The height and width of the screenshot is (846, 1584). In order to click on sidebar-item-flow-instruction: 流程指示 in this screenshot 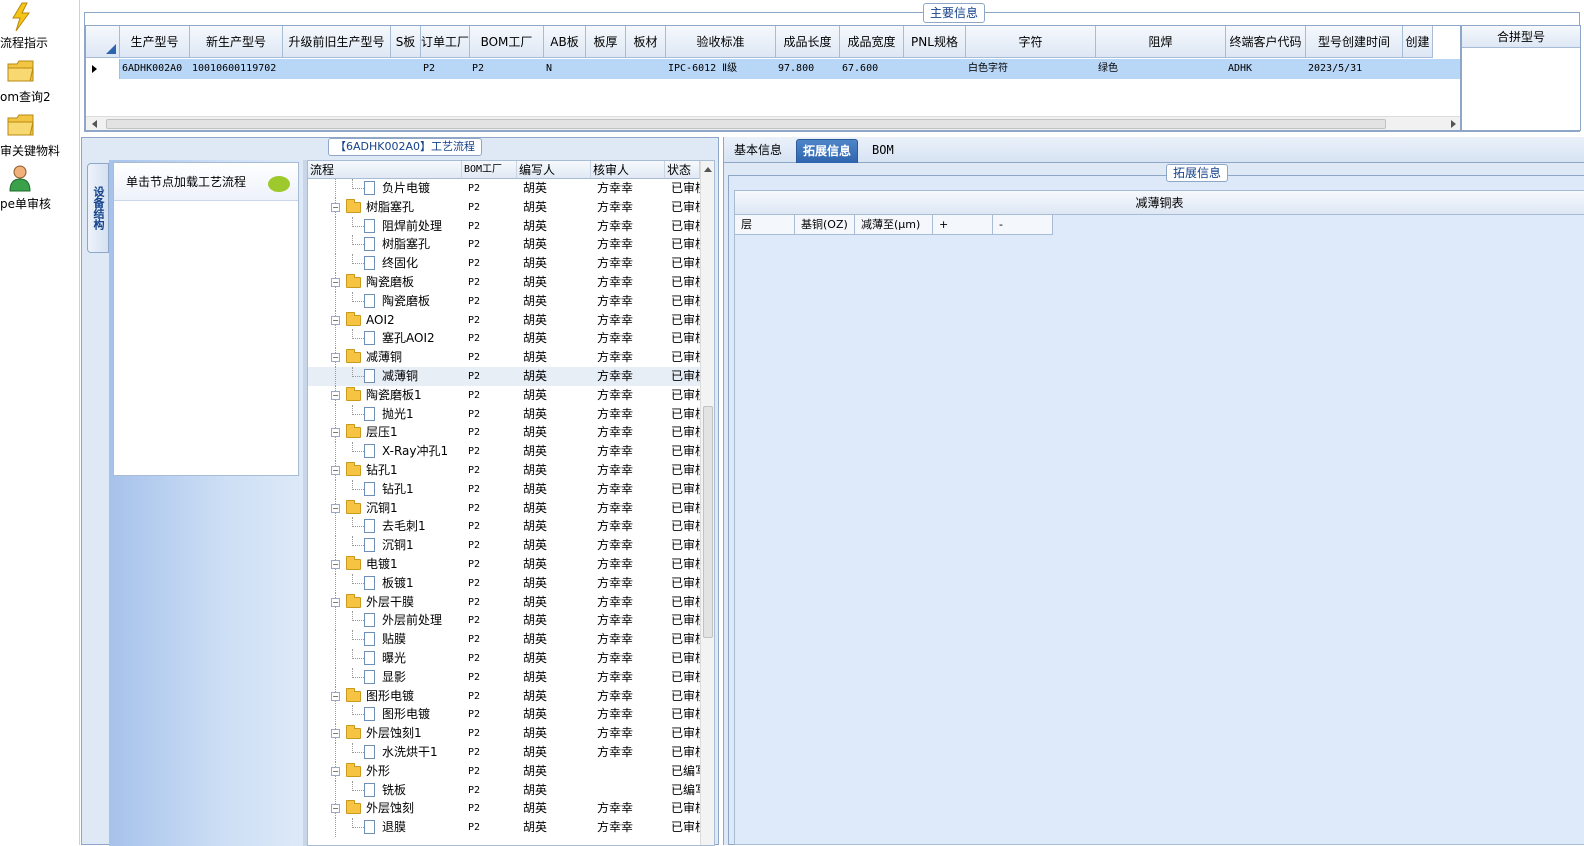, I will do `click(40, 26)`.